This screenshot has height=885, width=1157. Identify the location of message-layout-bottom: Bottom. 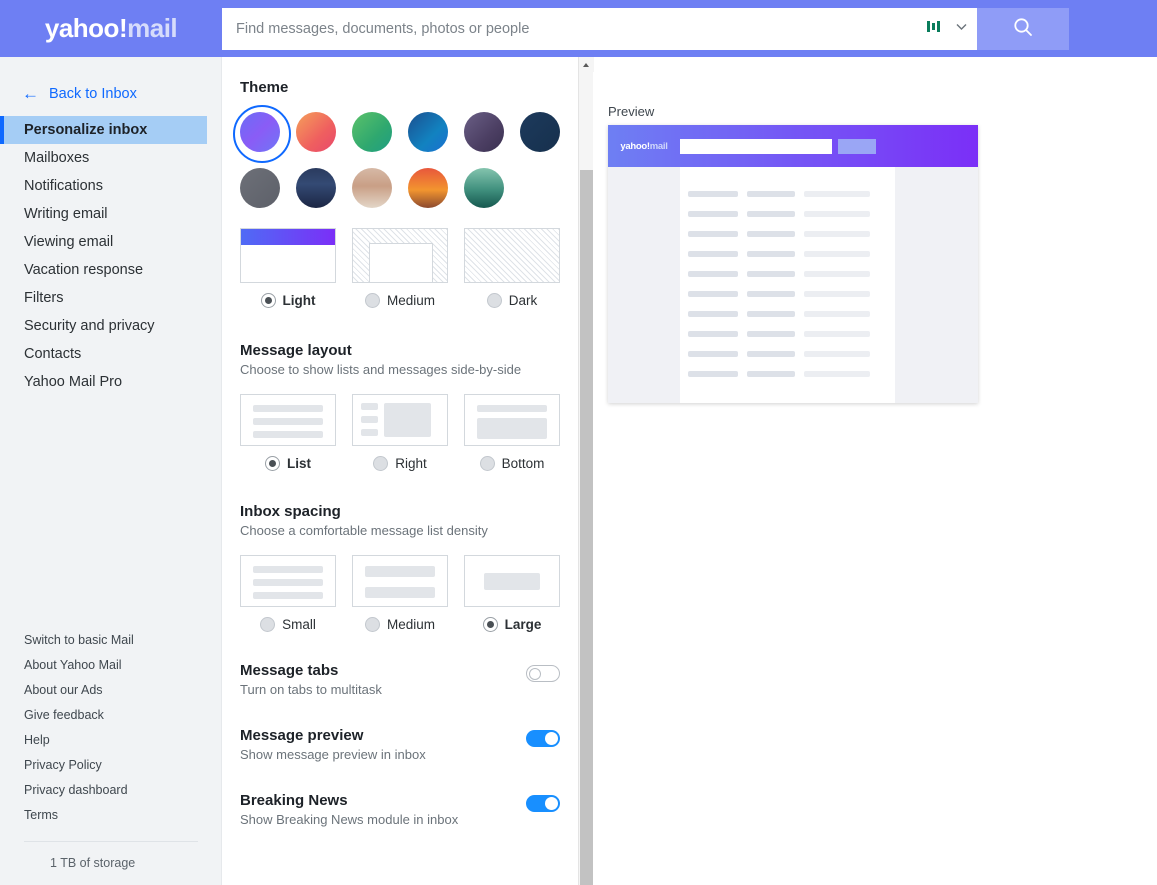
(512, 432).